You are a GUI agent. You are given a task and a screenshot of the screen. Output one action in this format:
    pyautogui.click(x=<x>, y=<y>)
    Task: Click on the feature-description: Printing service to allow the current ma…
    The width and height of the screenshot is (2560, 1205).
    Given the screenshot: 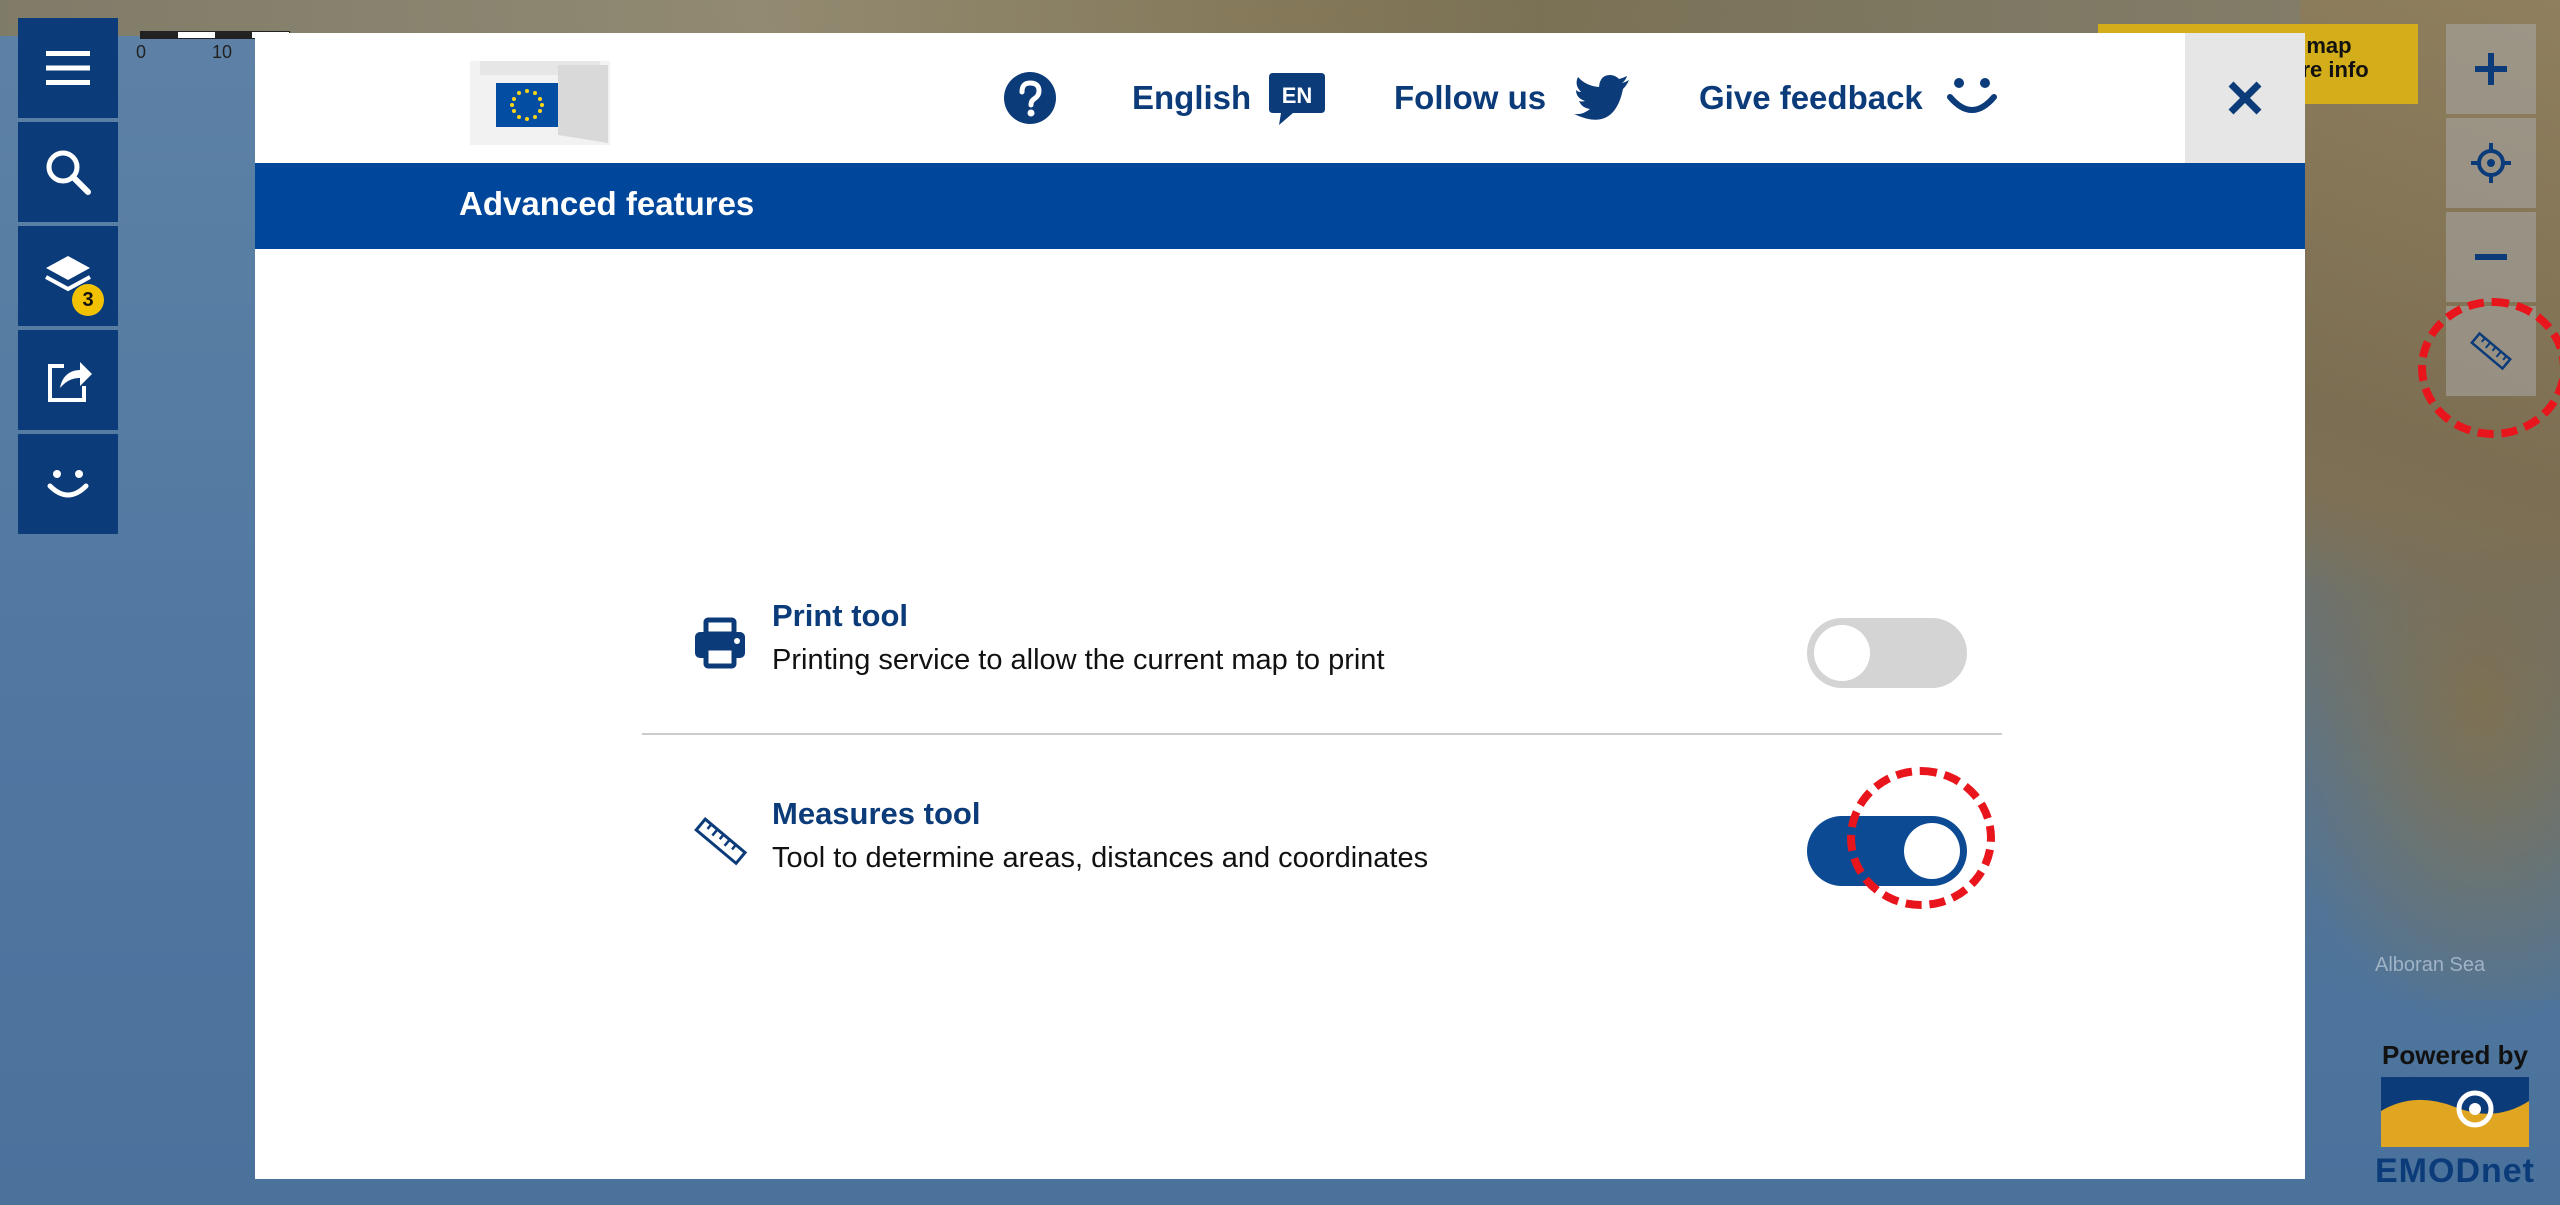 What is the action you would take?
    pyautogui.click(x=1078, y=660)
    